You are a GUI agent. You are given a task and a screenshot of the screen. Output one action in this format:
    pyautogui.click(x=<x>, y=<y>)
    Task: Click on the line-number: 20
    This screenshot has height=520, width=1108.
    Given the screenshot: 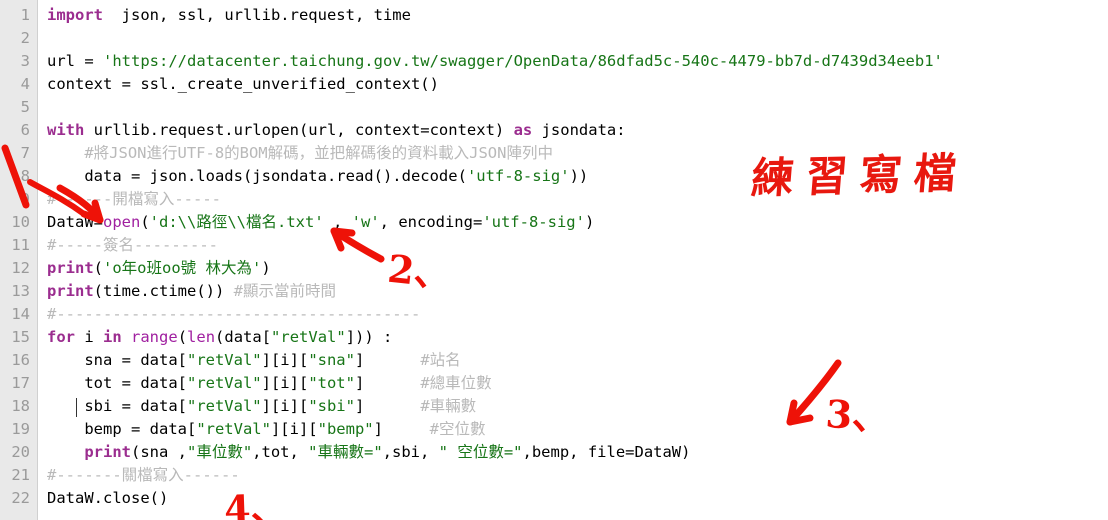 What is the action you would take?
    pyautogui.click(x=20, y=452)
    